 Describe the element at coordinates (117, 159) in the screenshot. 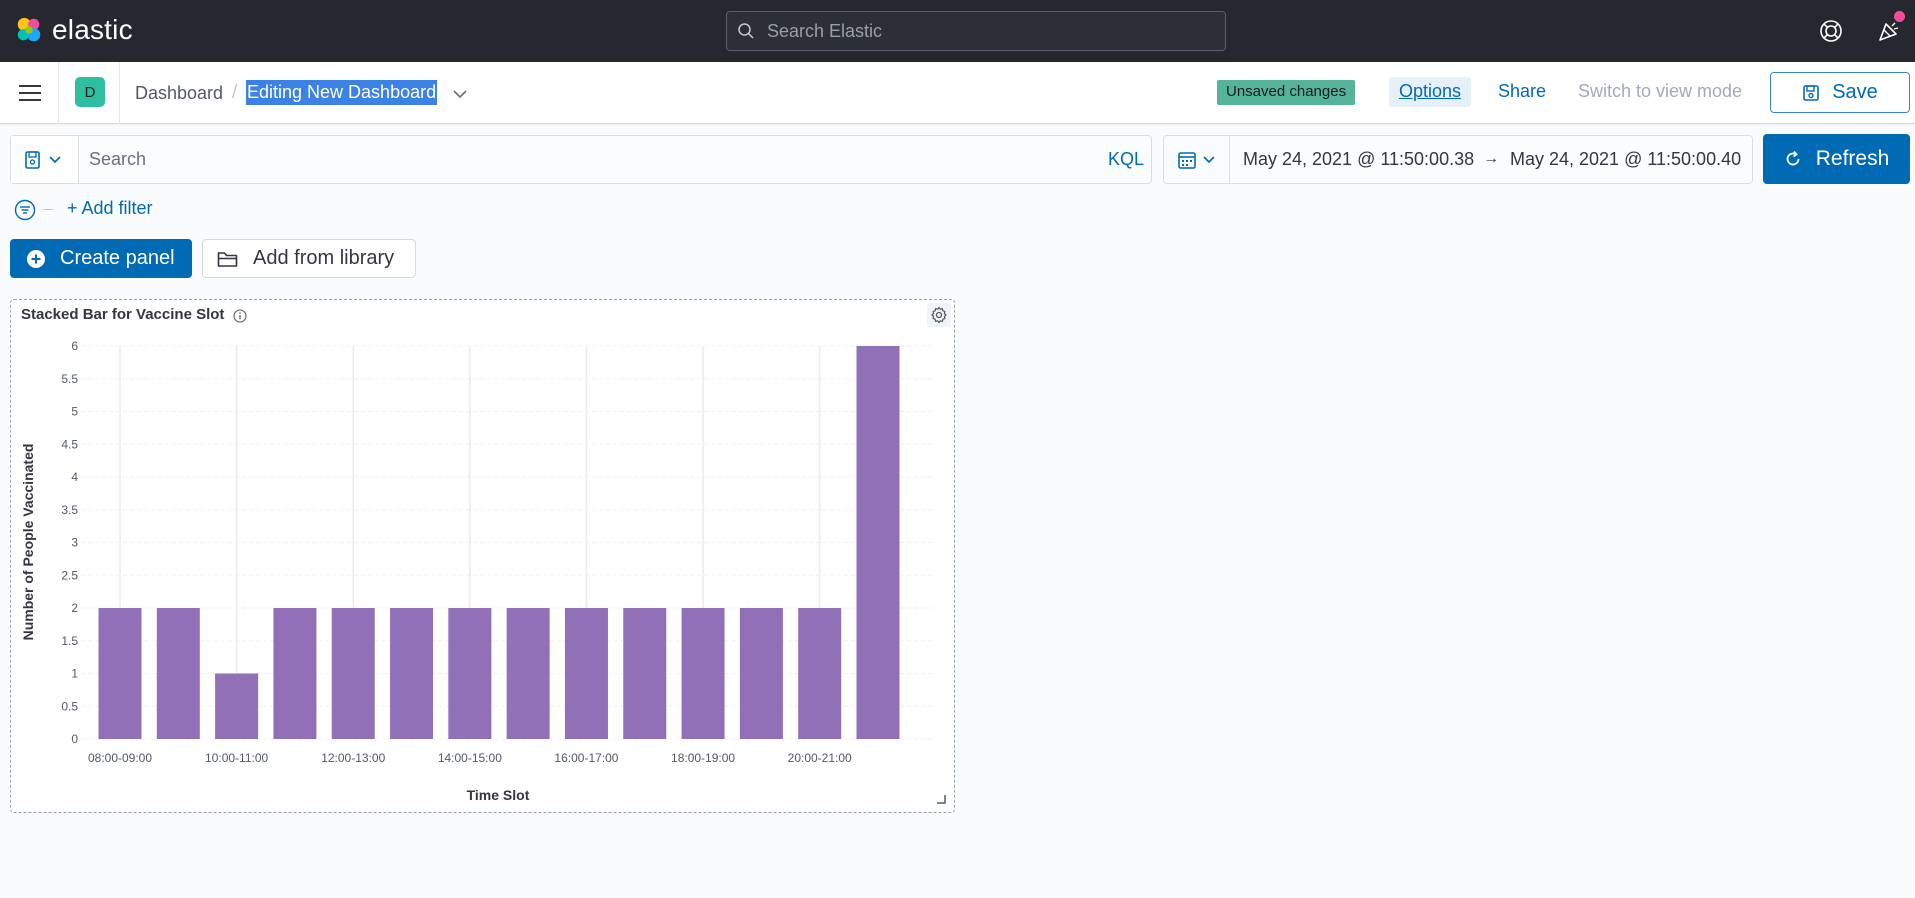

I see `query-input: Search` at that location.